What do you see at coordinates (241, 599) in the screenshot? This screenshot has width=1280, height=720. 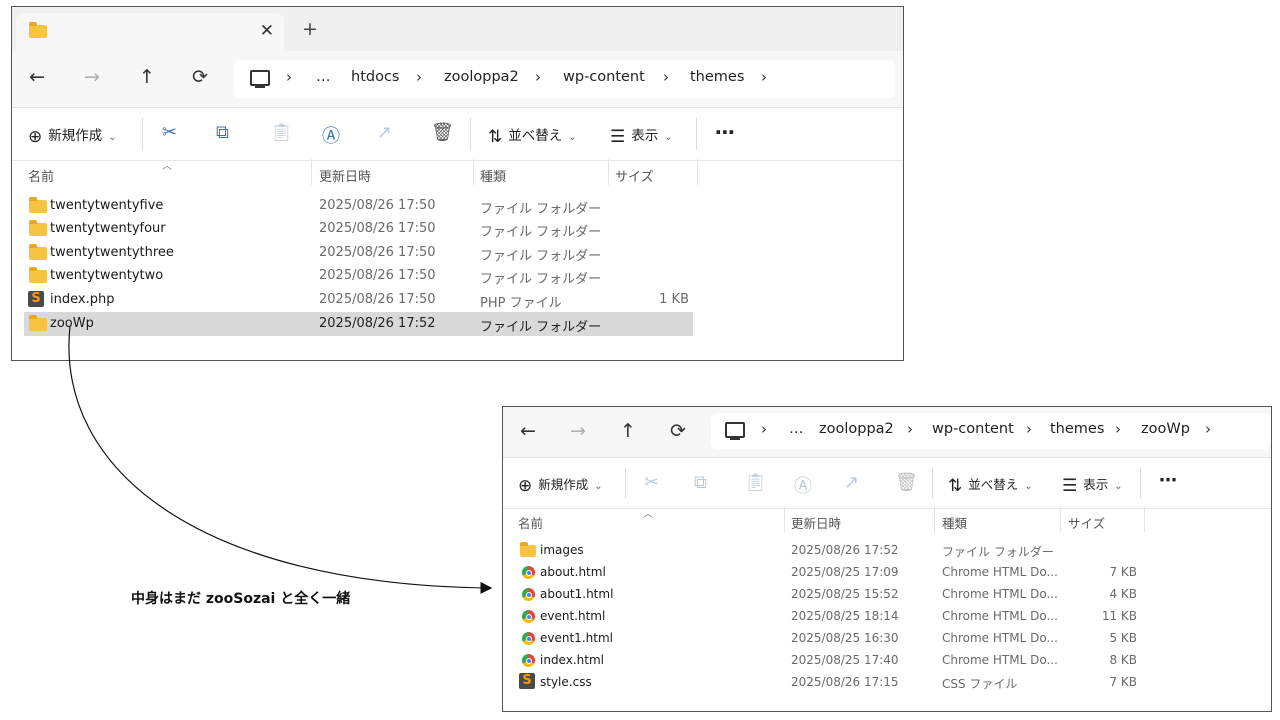 I see `annotation-note: 中身はまだ zooSozai と全く一緒` at bounding box center [241, 599].